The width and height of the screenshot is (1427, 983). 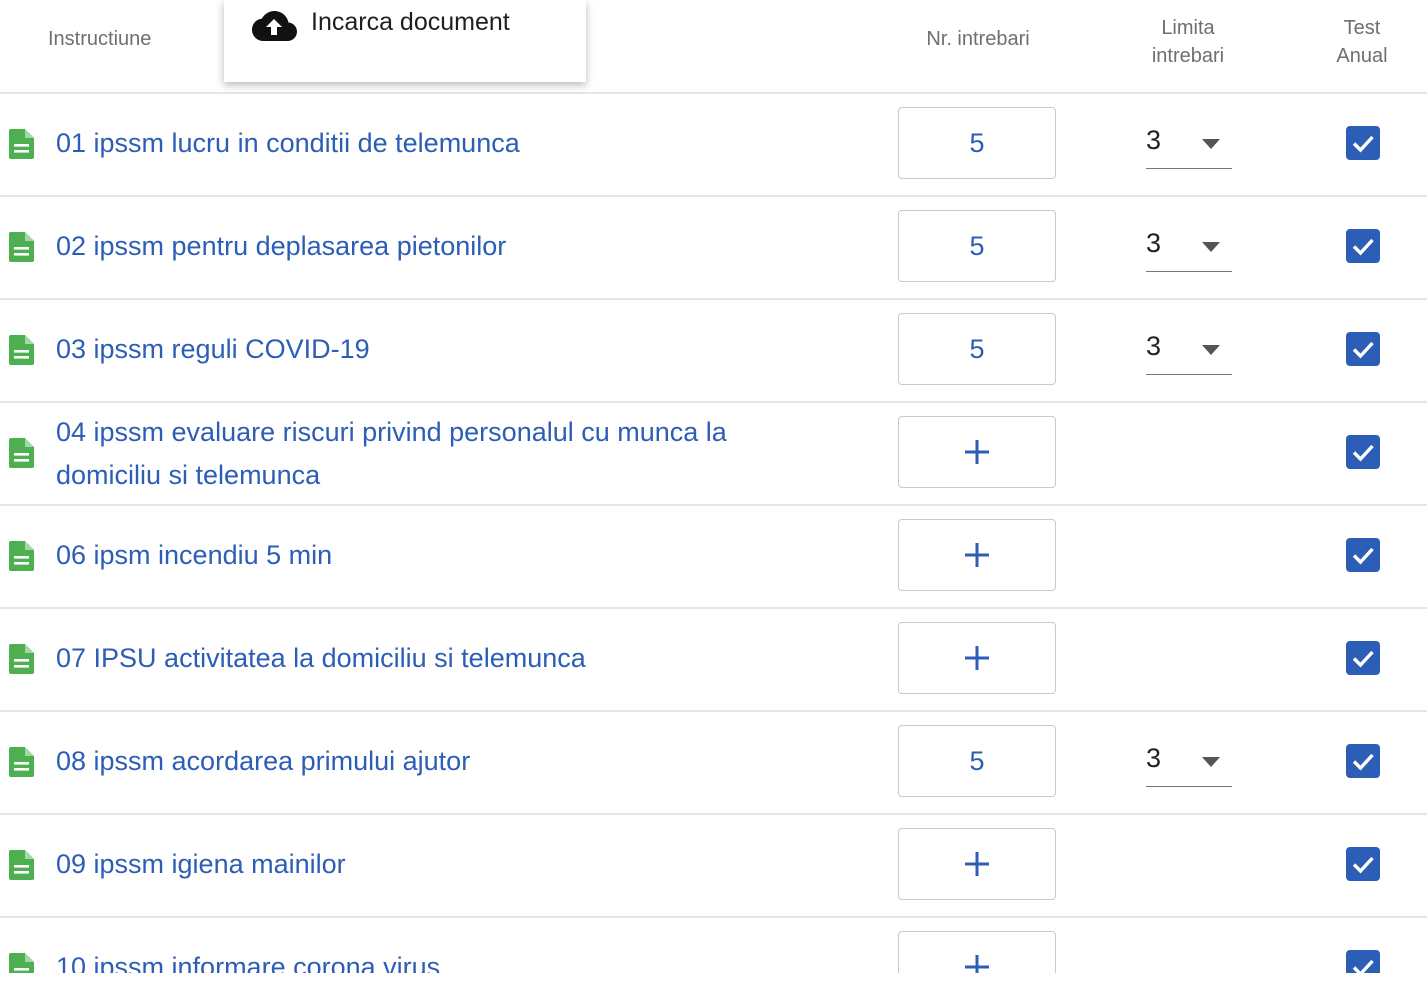 What do you see at coordinates (436, 555) in the screenshot?
I see `instruction-link: 06 ipsm incendiu 5 min` at bounding box center [436, 555].